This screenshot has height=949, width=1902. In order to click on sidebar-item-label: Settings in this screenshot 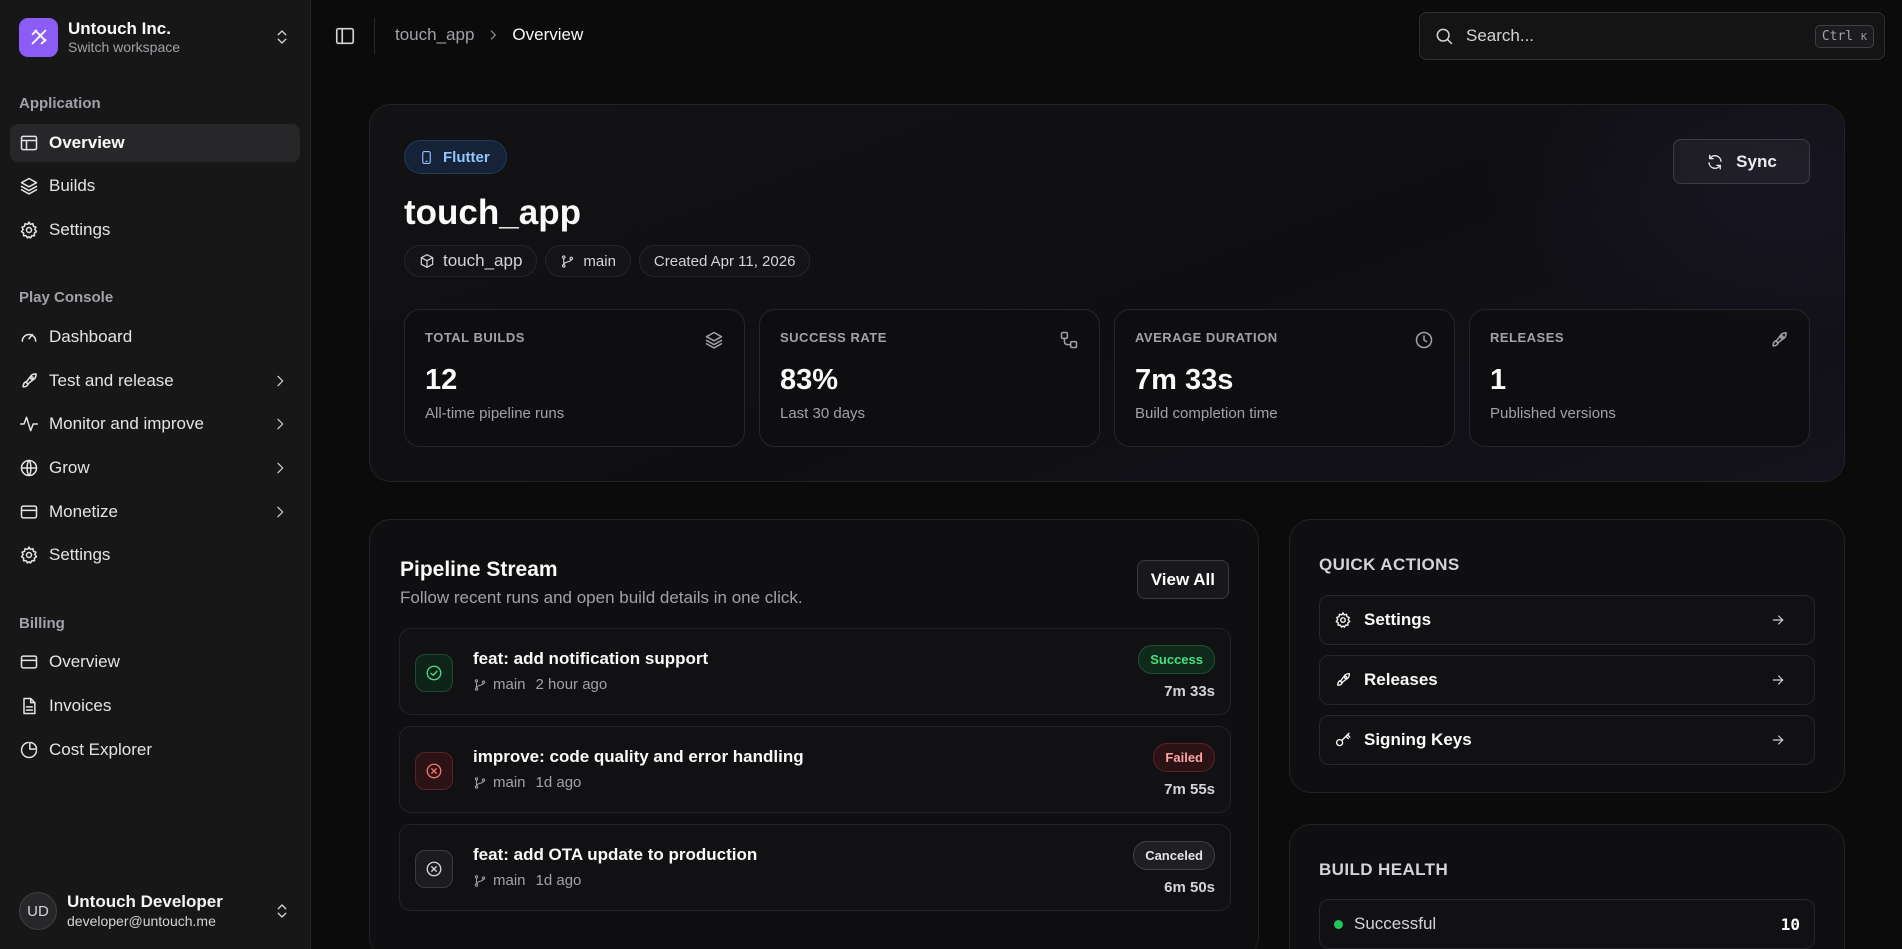, I will do `click(80, 554)`.